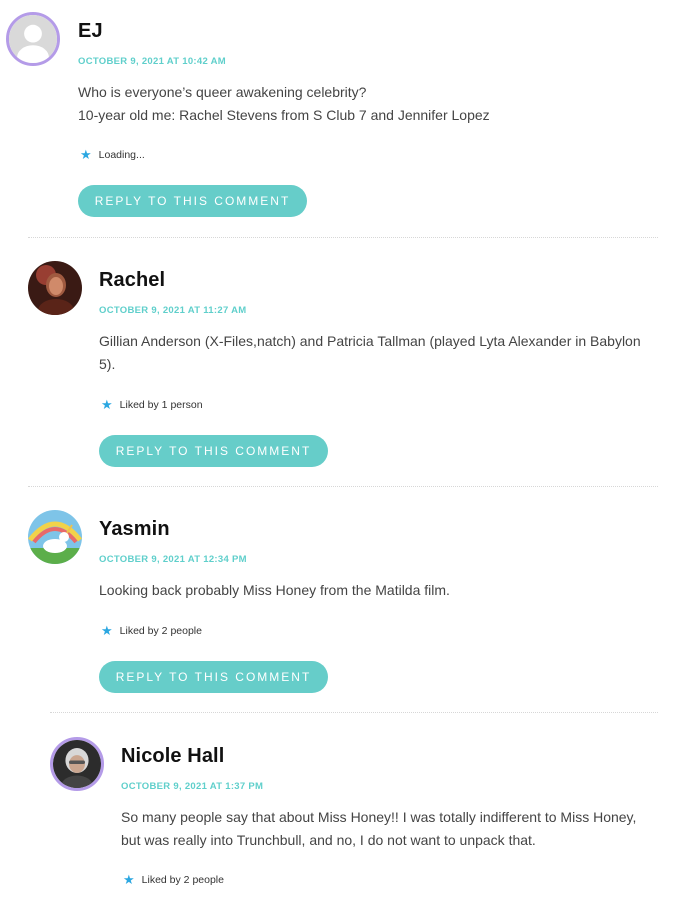 The width and height of the screenshot is (679, 900). What do you see at coordinates (90, 31) in the screenshot?
I see `comment-author: EJ` at bounding box center [90, 31].